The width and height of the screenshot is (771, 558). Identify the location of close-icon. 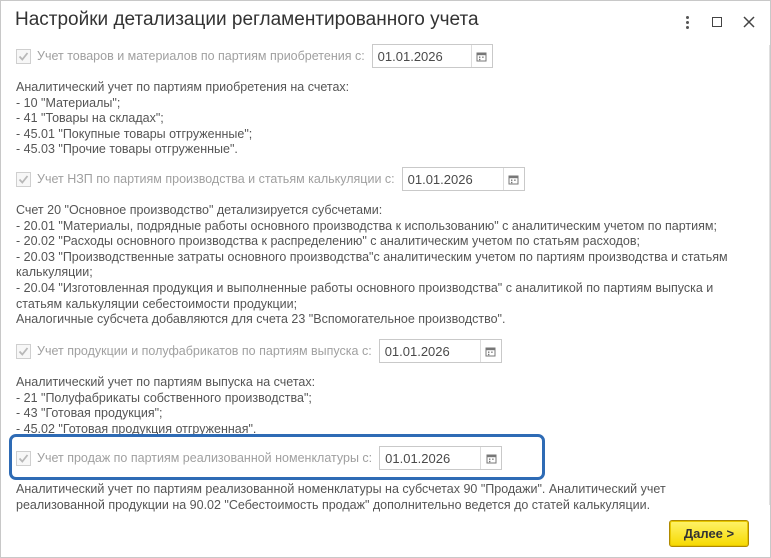
(749, 22).